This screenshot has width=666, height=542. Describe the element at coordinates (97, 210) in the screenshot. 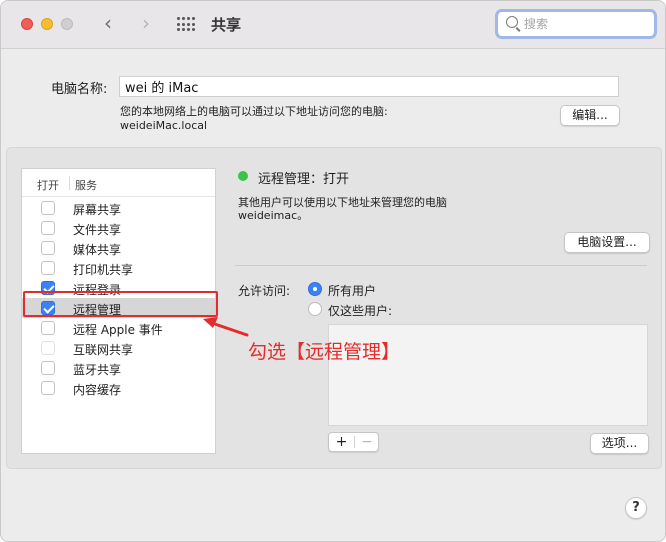

I see `service-label: 屏幕共享` at that location.